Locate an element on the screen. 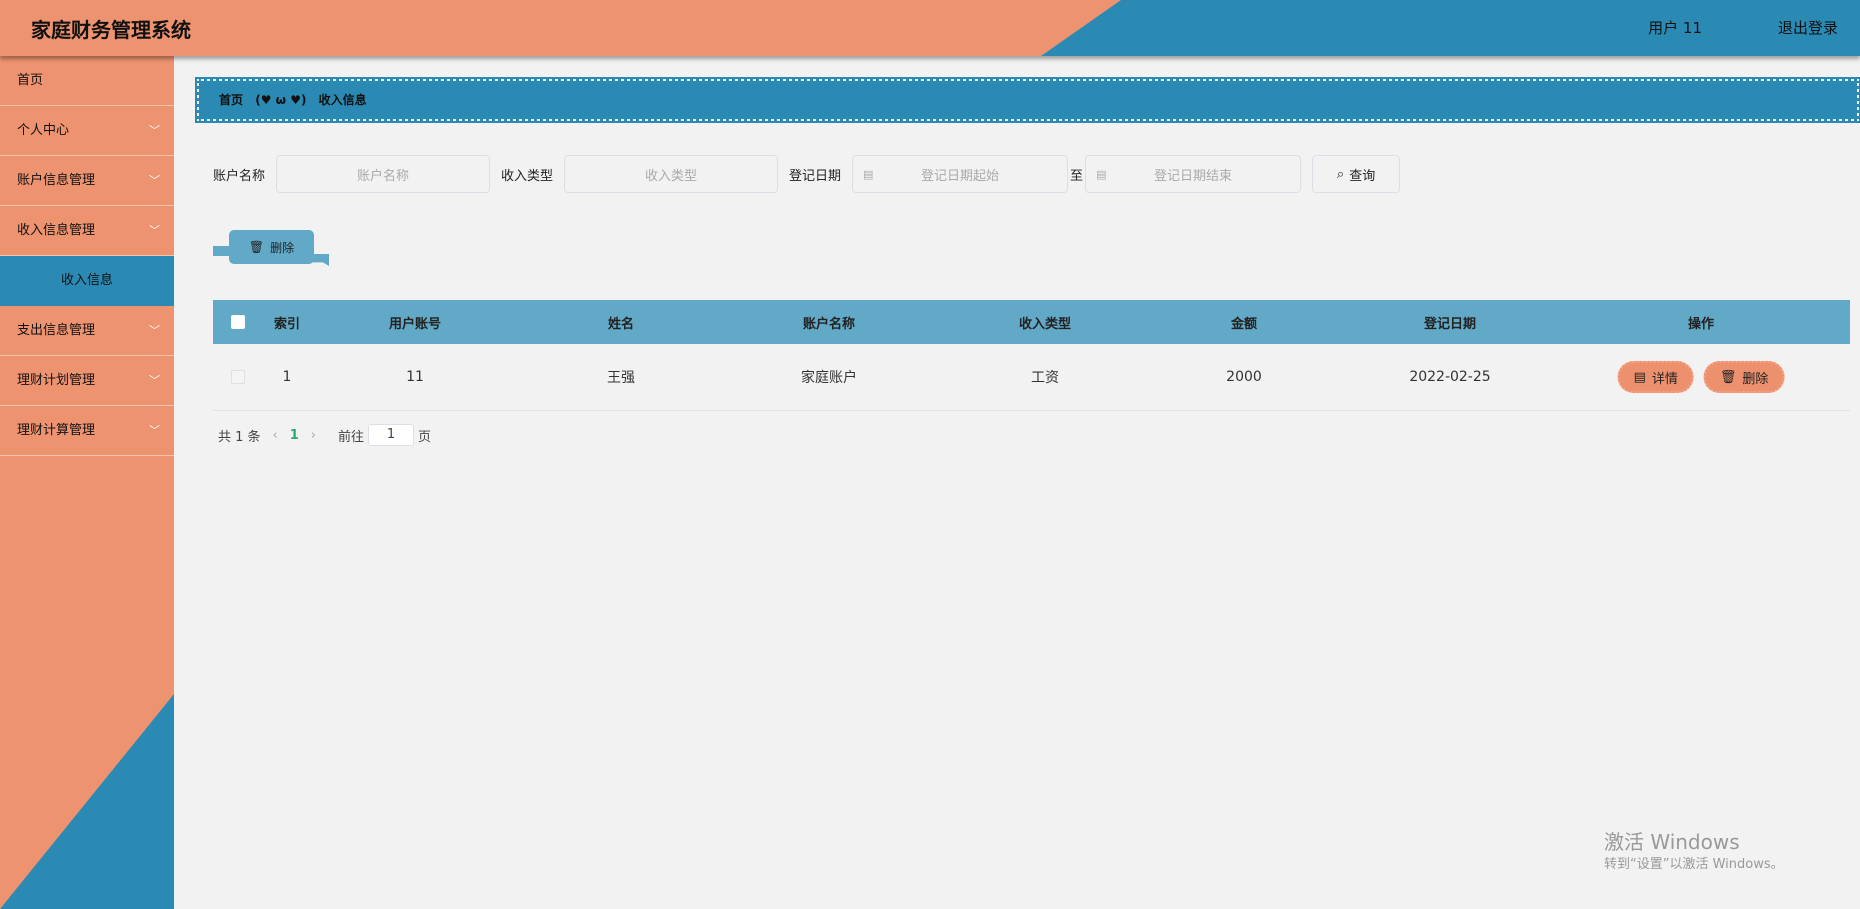  date-label: 登记日期 is located at coordinates (815, 176).